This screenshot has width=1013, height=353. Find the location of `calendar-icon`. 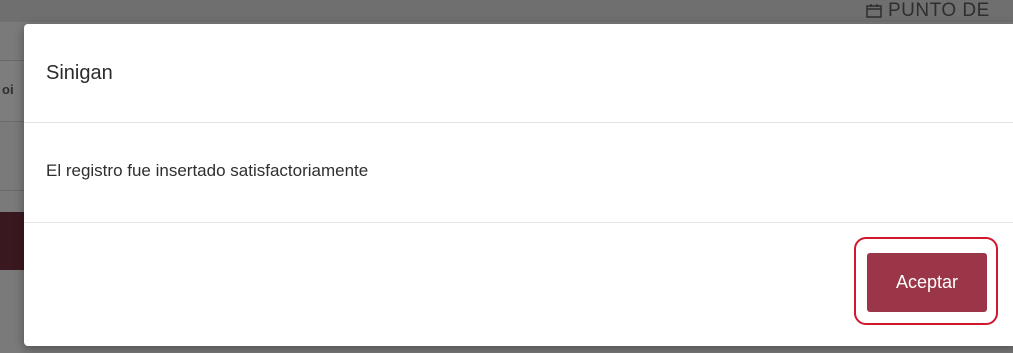

calendar-icon is located at coordinates (874, 11).